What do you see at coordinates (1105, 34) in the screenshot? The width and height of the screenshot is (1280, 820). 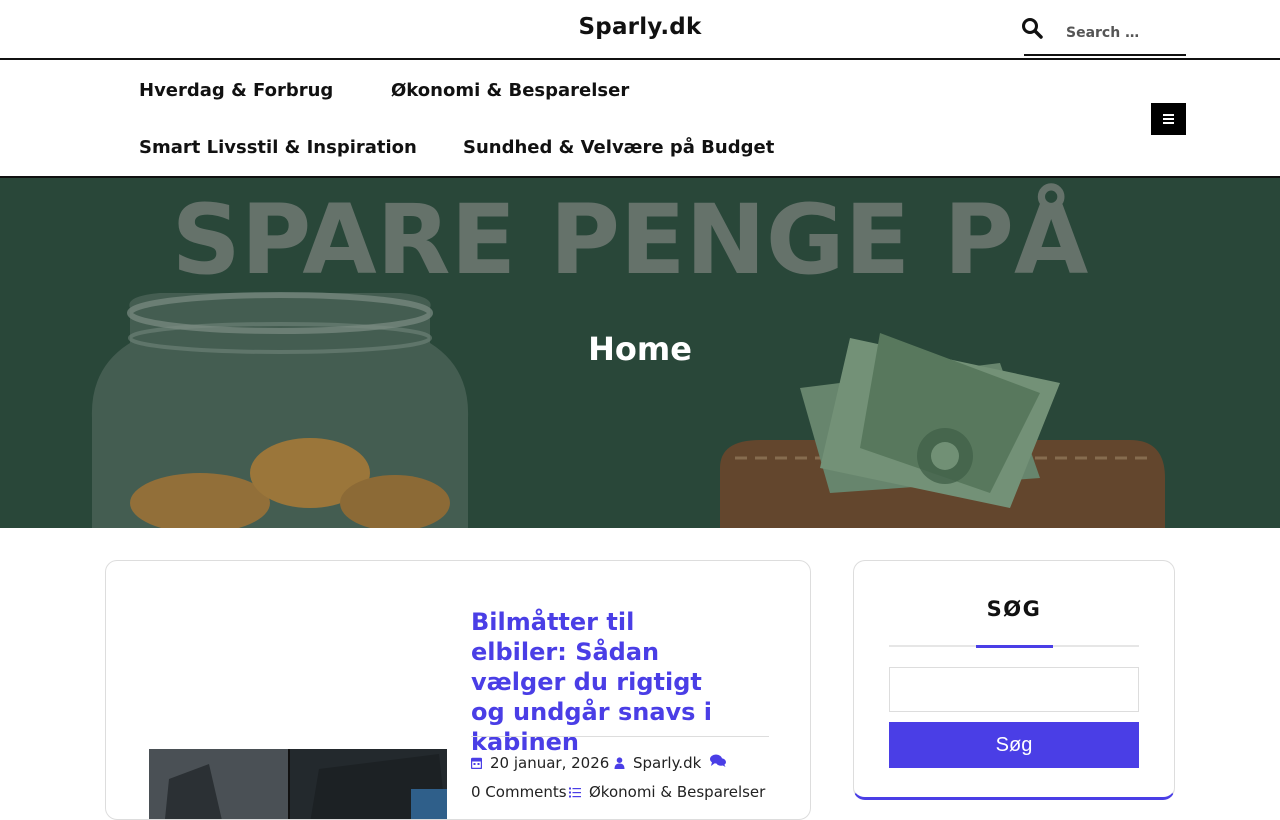 I see `header-search-input` at bounding box center [1105, 34].